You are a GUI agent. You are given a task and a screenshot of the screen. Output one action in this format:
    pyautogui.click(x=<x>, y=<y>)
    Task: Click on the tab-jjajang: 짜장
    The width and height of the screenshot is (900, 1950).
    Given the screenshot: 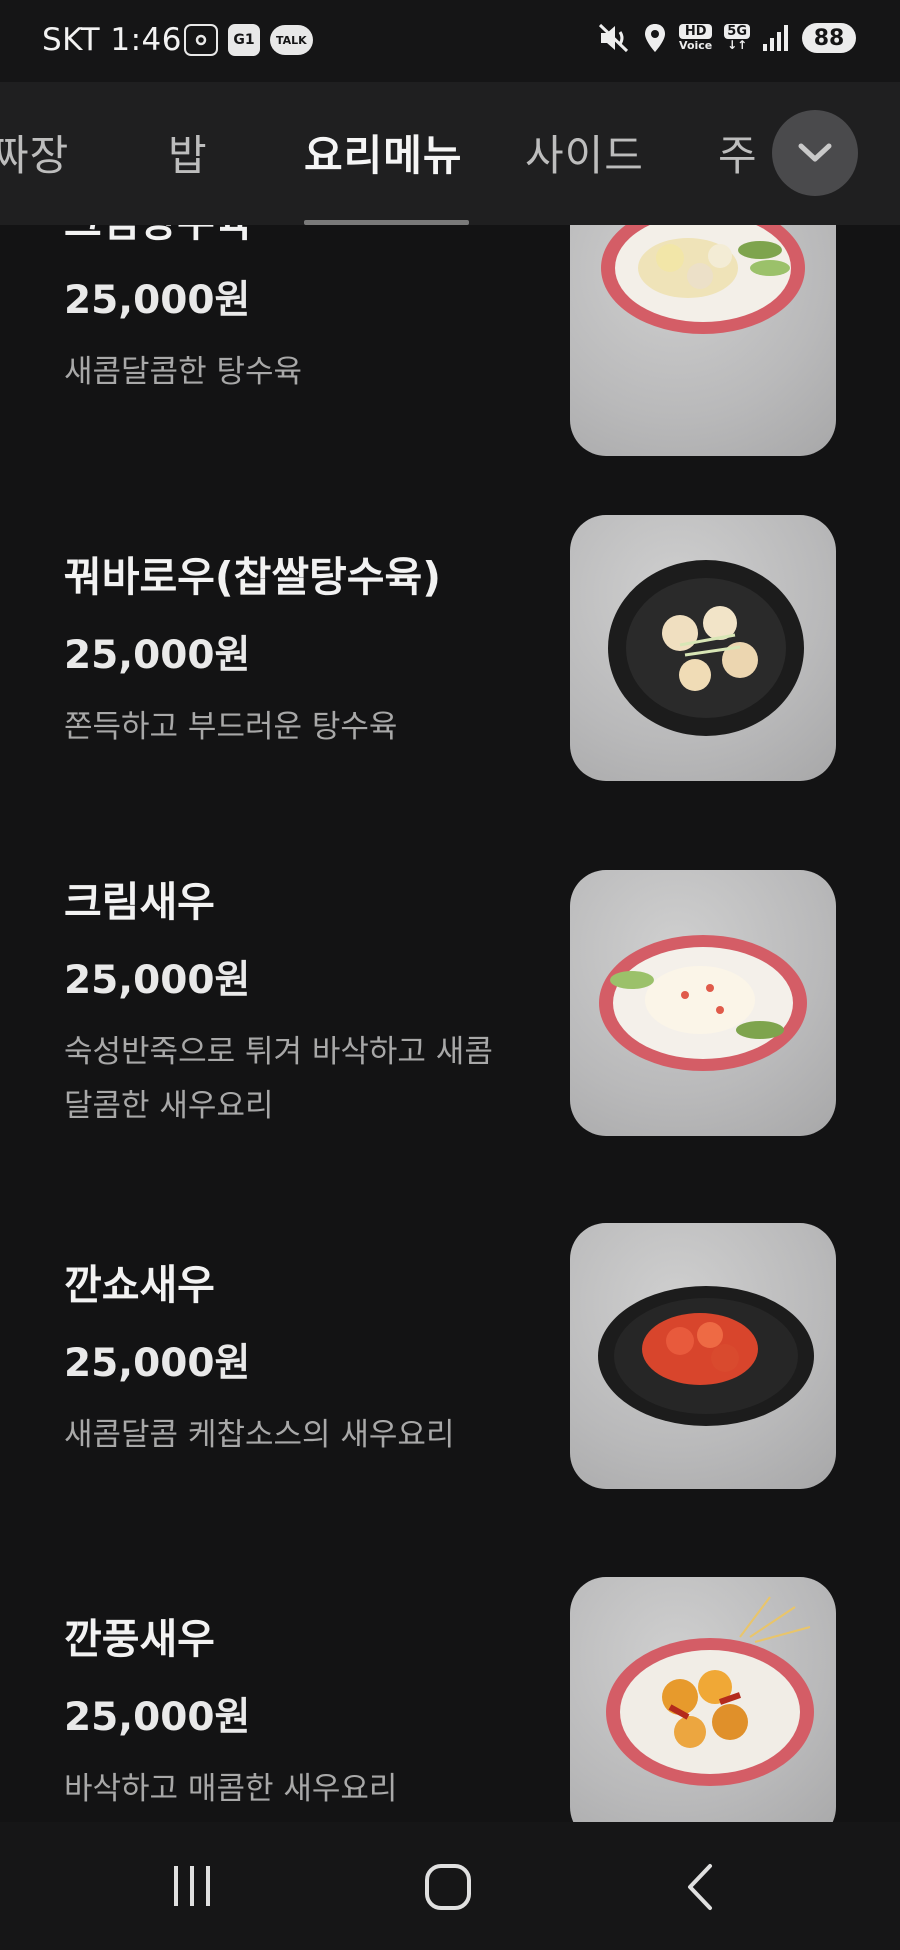 What is the action you would take?
    pyautogui.click(x=34, y=152)
    